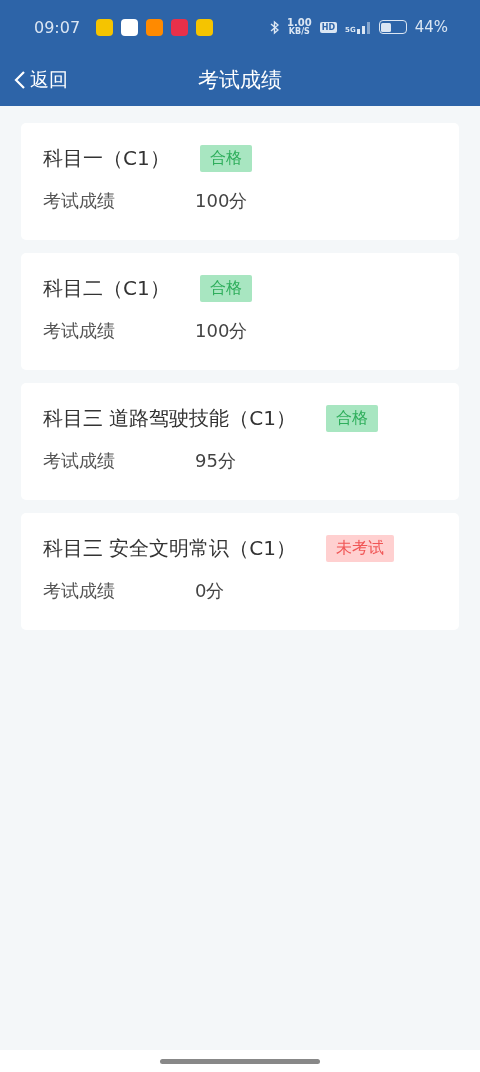 This screenshot has width=480, height=1072. I want to click on signal-icon, so click(363, 27).